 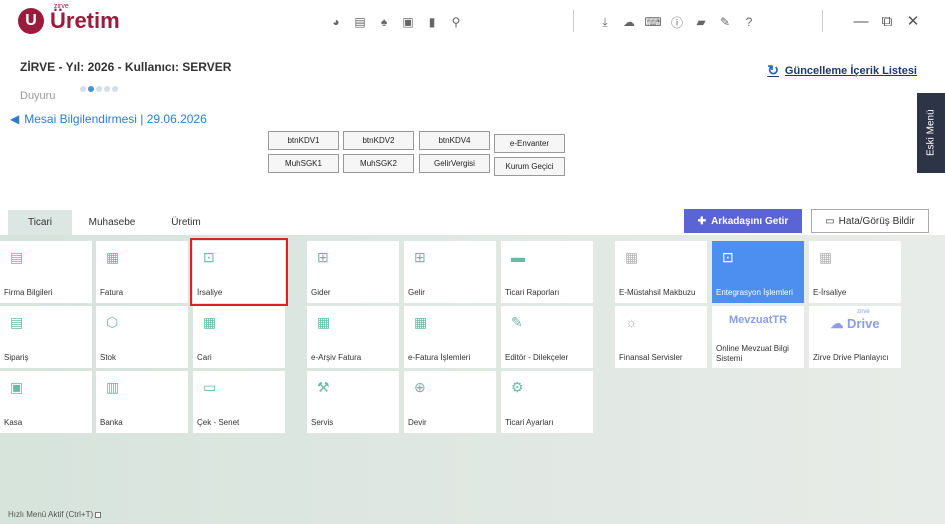 What do you see at coordinates (701, 22) in the screenshot?
I see `chat-icon: ▰` at bounding box center [701, 22].